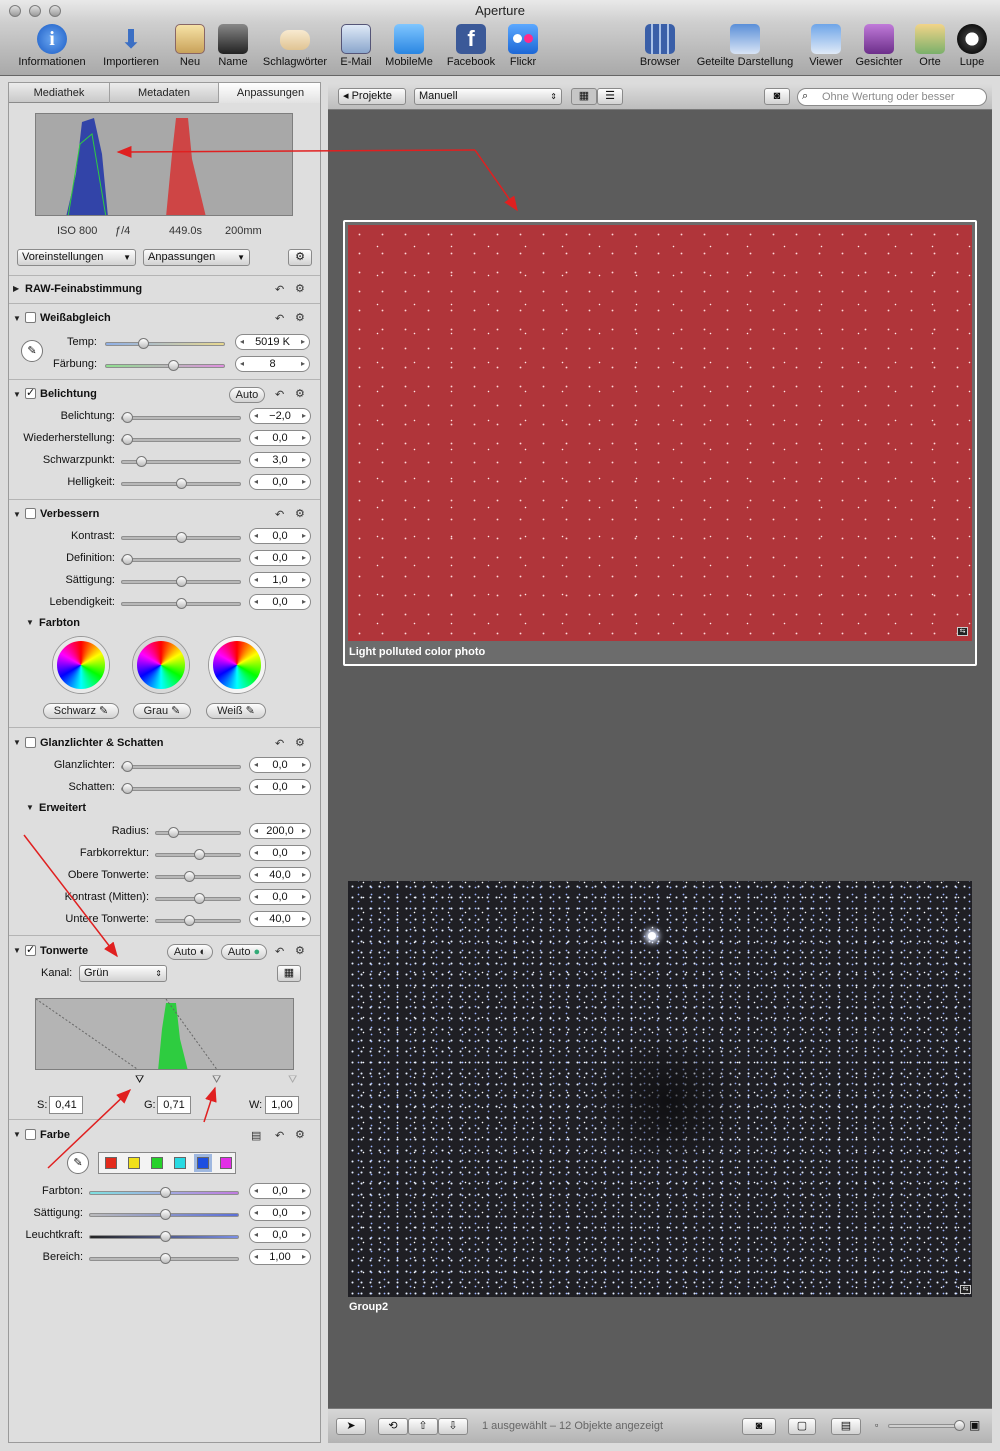  Describe the element at coordinates (190, 952) in the screenshot. I see `auto-luminance-button: Auto ◐` at that location.